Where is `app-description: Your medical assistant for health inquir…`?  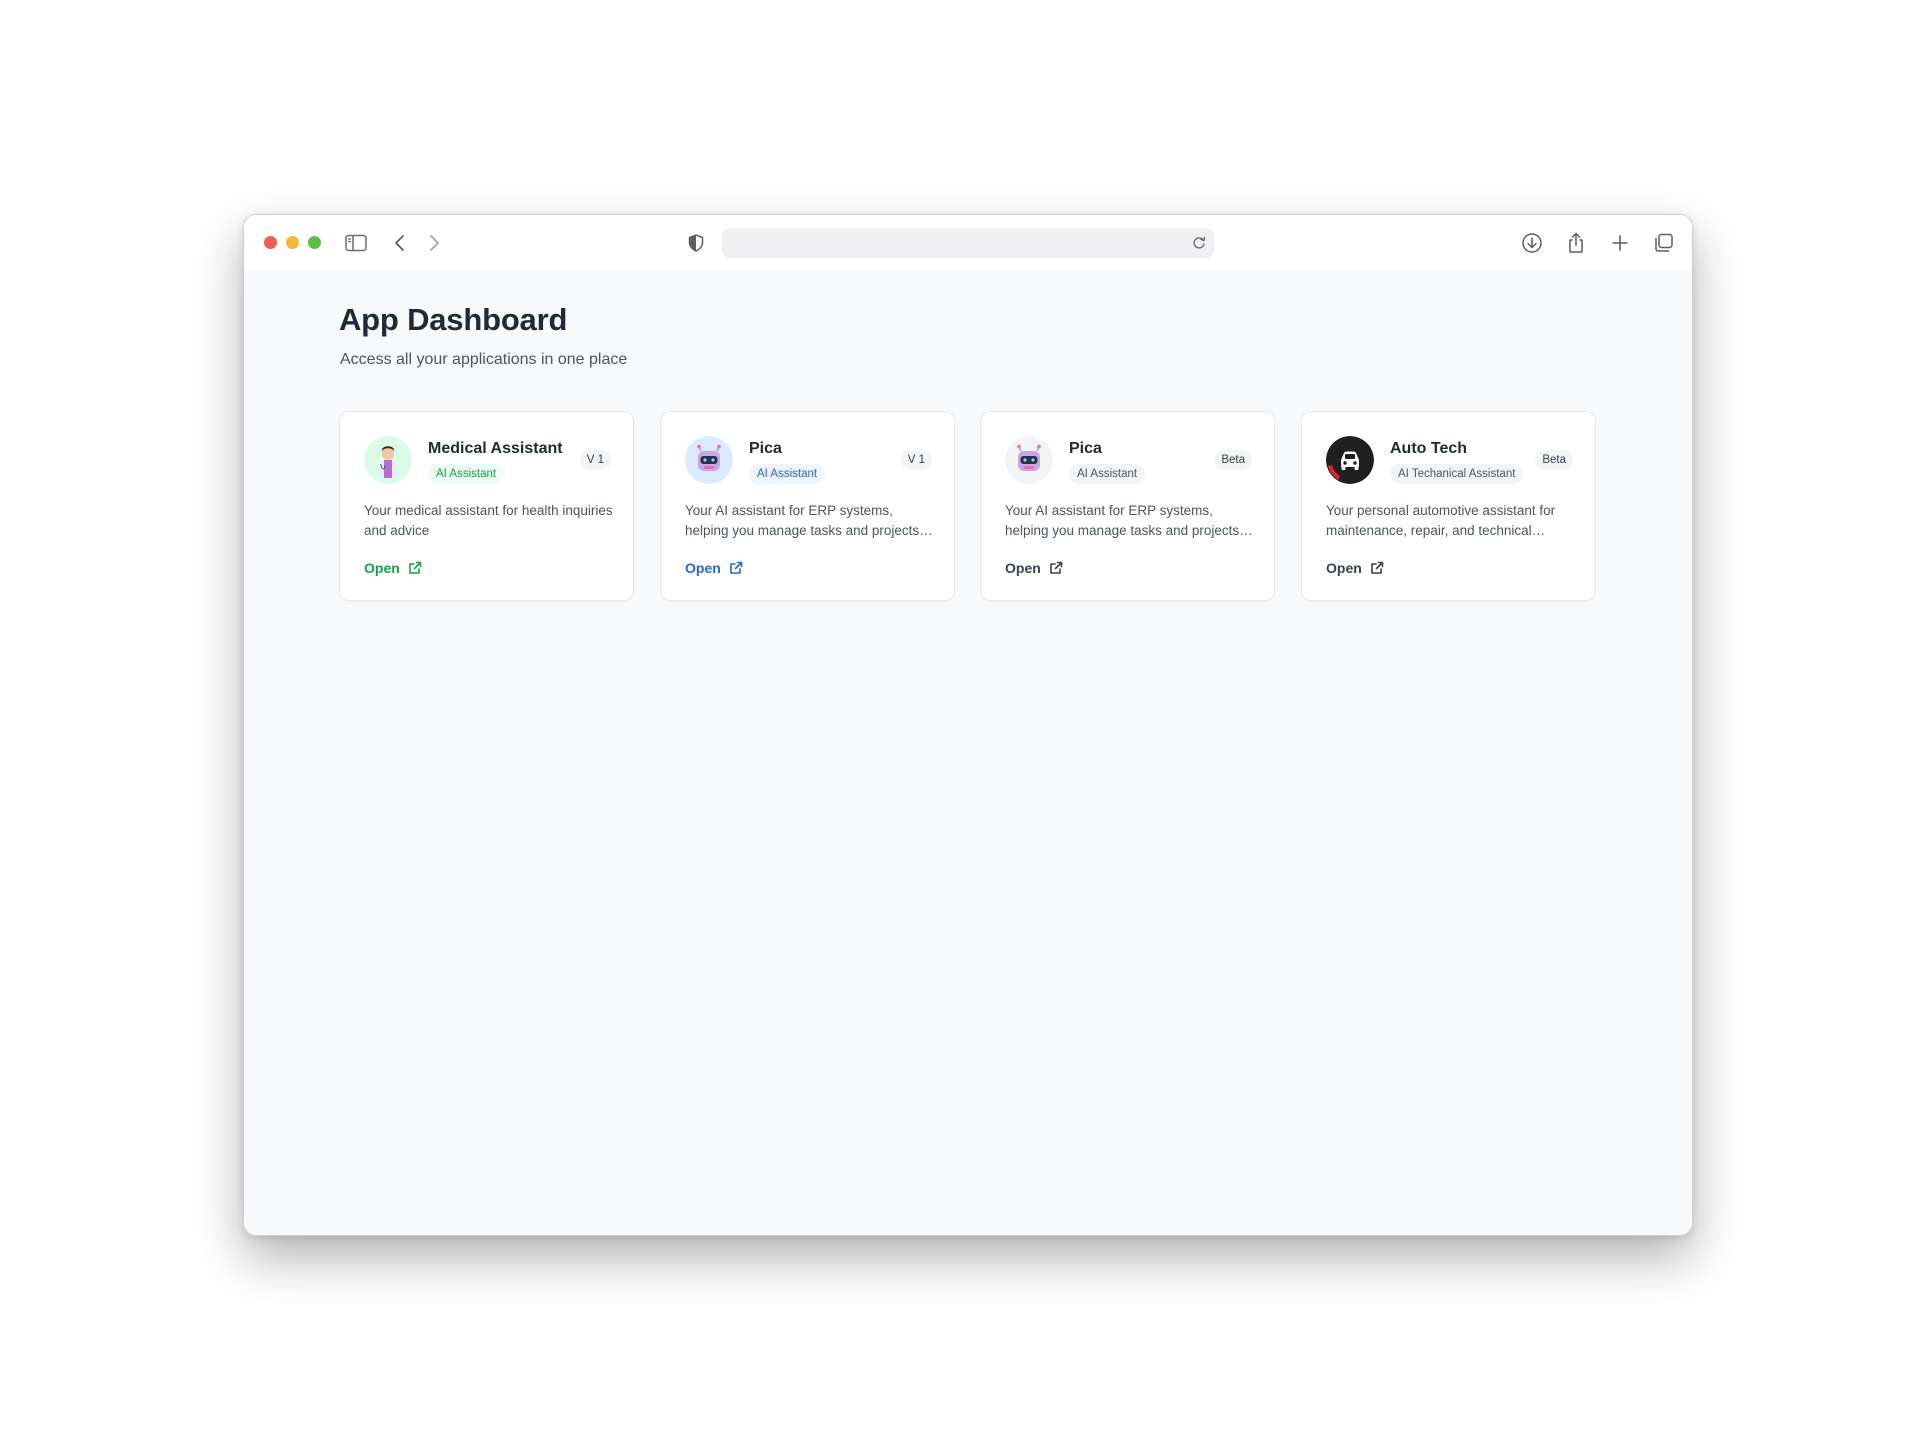
app-description: Your medical assistant for health inquir… is located at coordinates (488, 520).